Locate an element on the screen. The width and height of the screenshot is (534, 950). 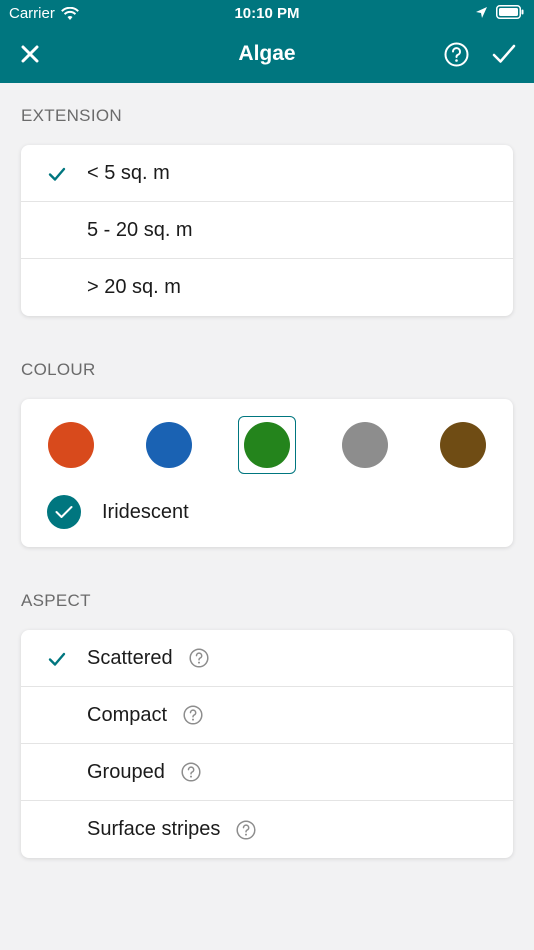
aspect-option-content: Scattered is located at coordinates (148, 658).